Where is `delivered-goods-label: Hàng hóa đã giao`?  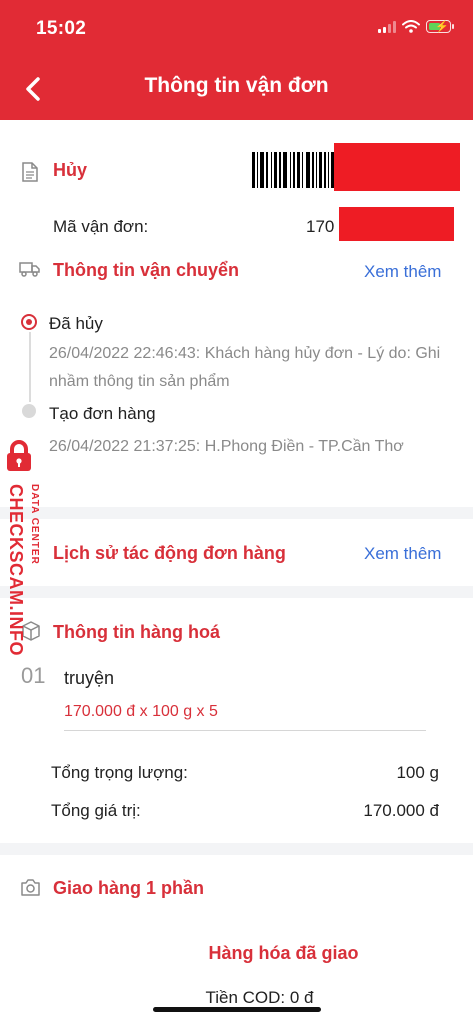 delivered-goods-label: Hàng hóa đã giao is located at coordinates (283, 953).